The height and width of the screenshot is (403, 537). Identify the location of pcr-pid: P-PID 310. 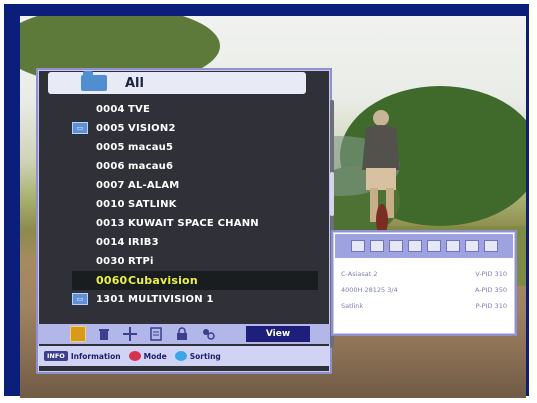
(491, 306).